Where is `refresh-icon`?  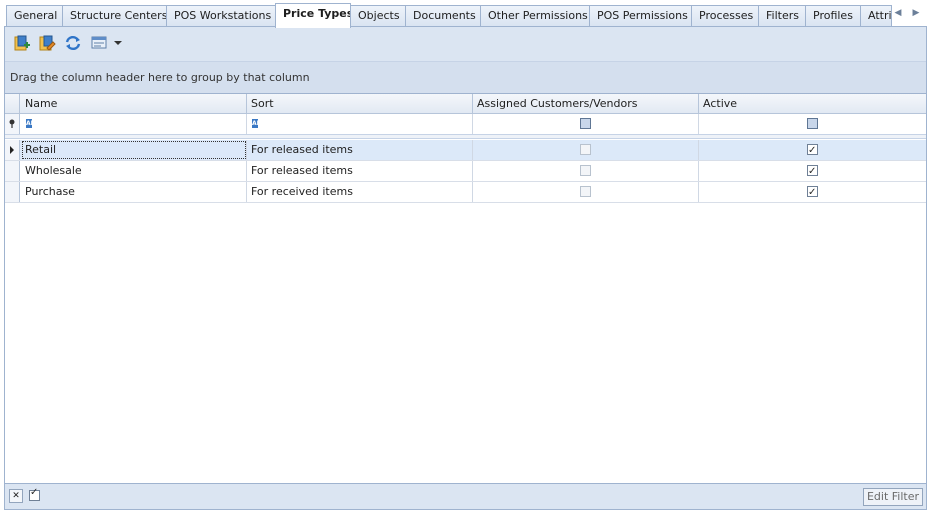 refresh-icon is located at coordinates (73, 43).